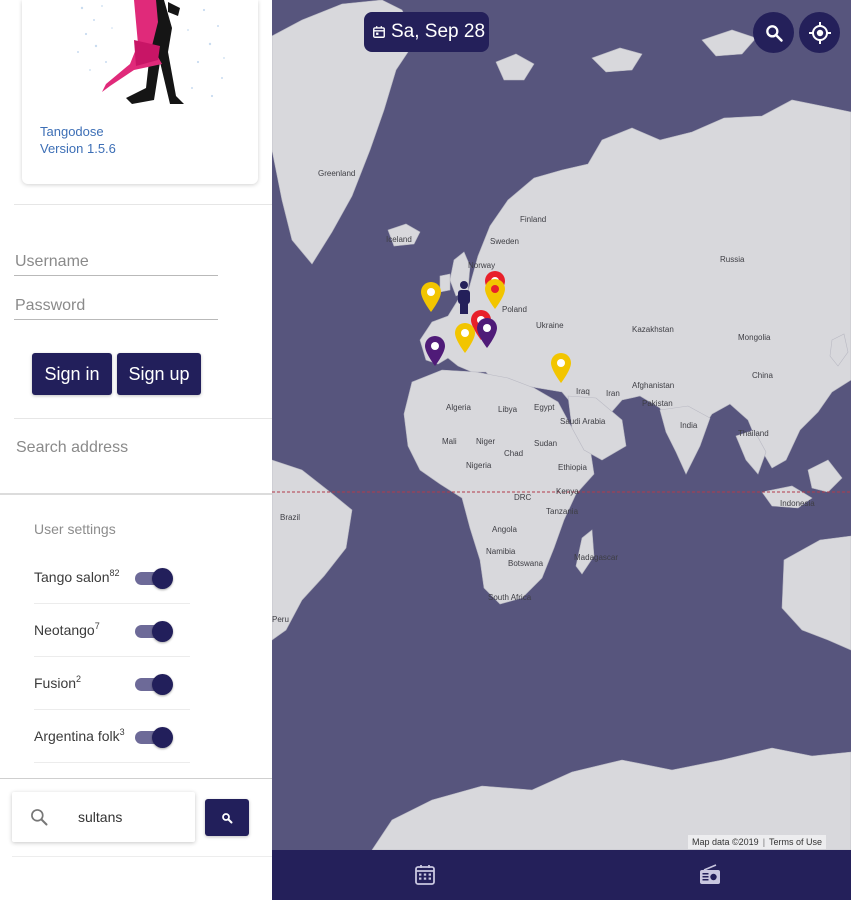 The width and height of the screenshot is (851, 900). Describe the element at coordinates (290, 517) in the screenshot. I see `map-label: Brazil` at that location.